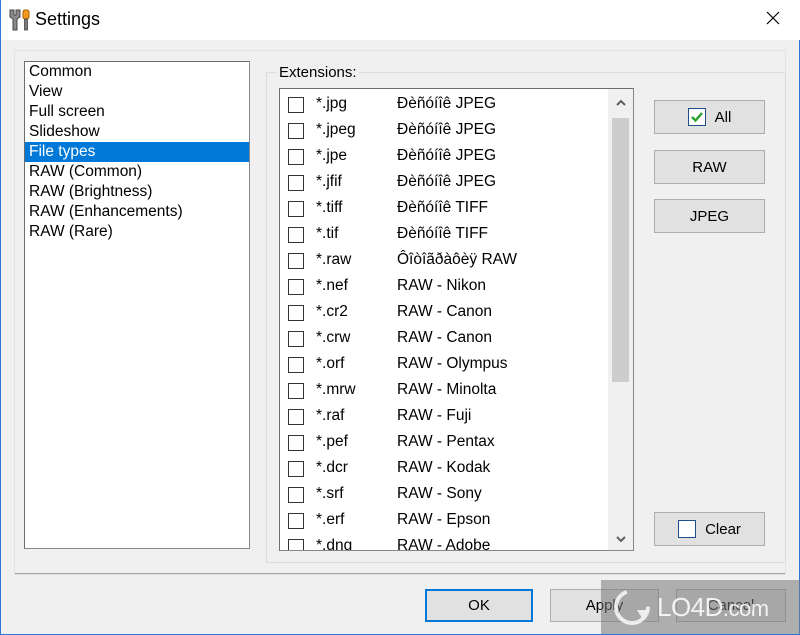 This screenshot has width=800, height=635. Describe the element at coordinates (332, 311) in the screenshot. I see `extension-name: *.cr2` at that location.